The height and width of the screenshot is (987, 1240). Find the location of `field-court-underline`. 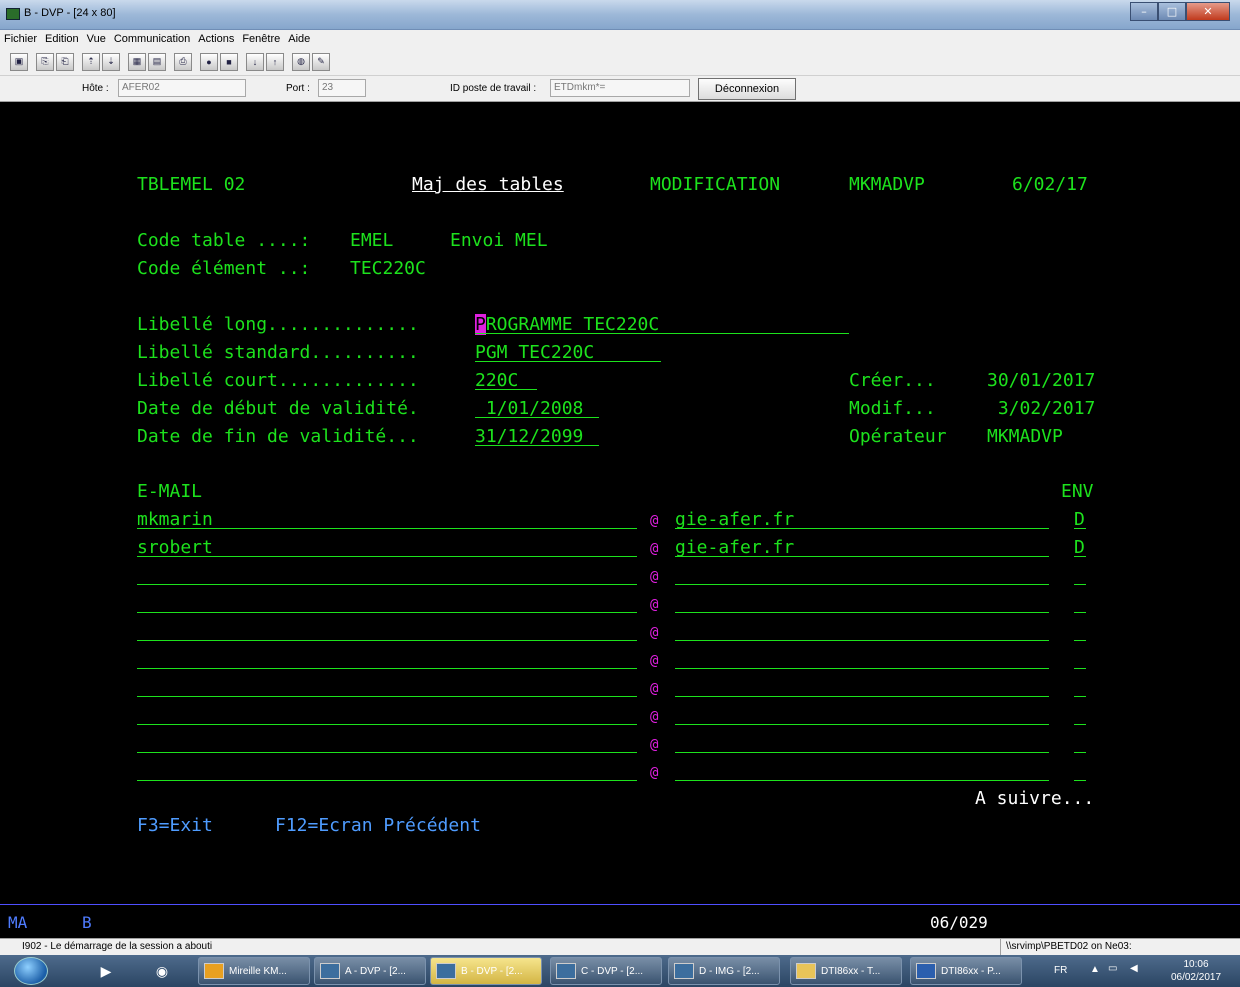

field-court-underline is located at coordinates (506, 389).